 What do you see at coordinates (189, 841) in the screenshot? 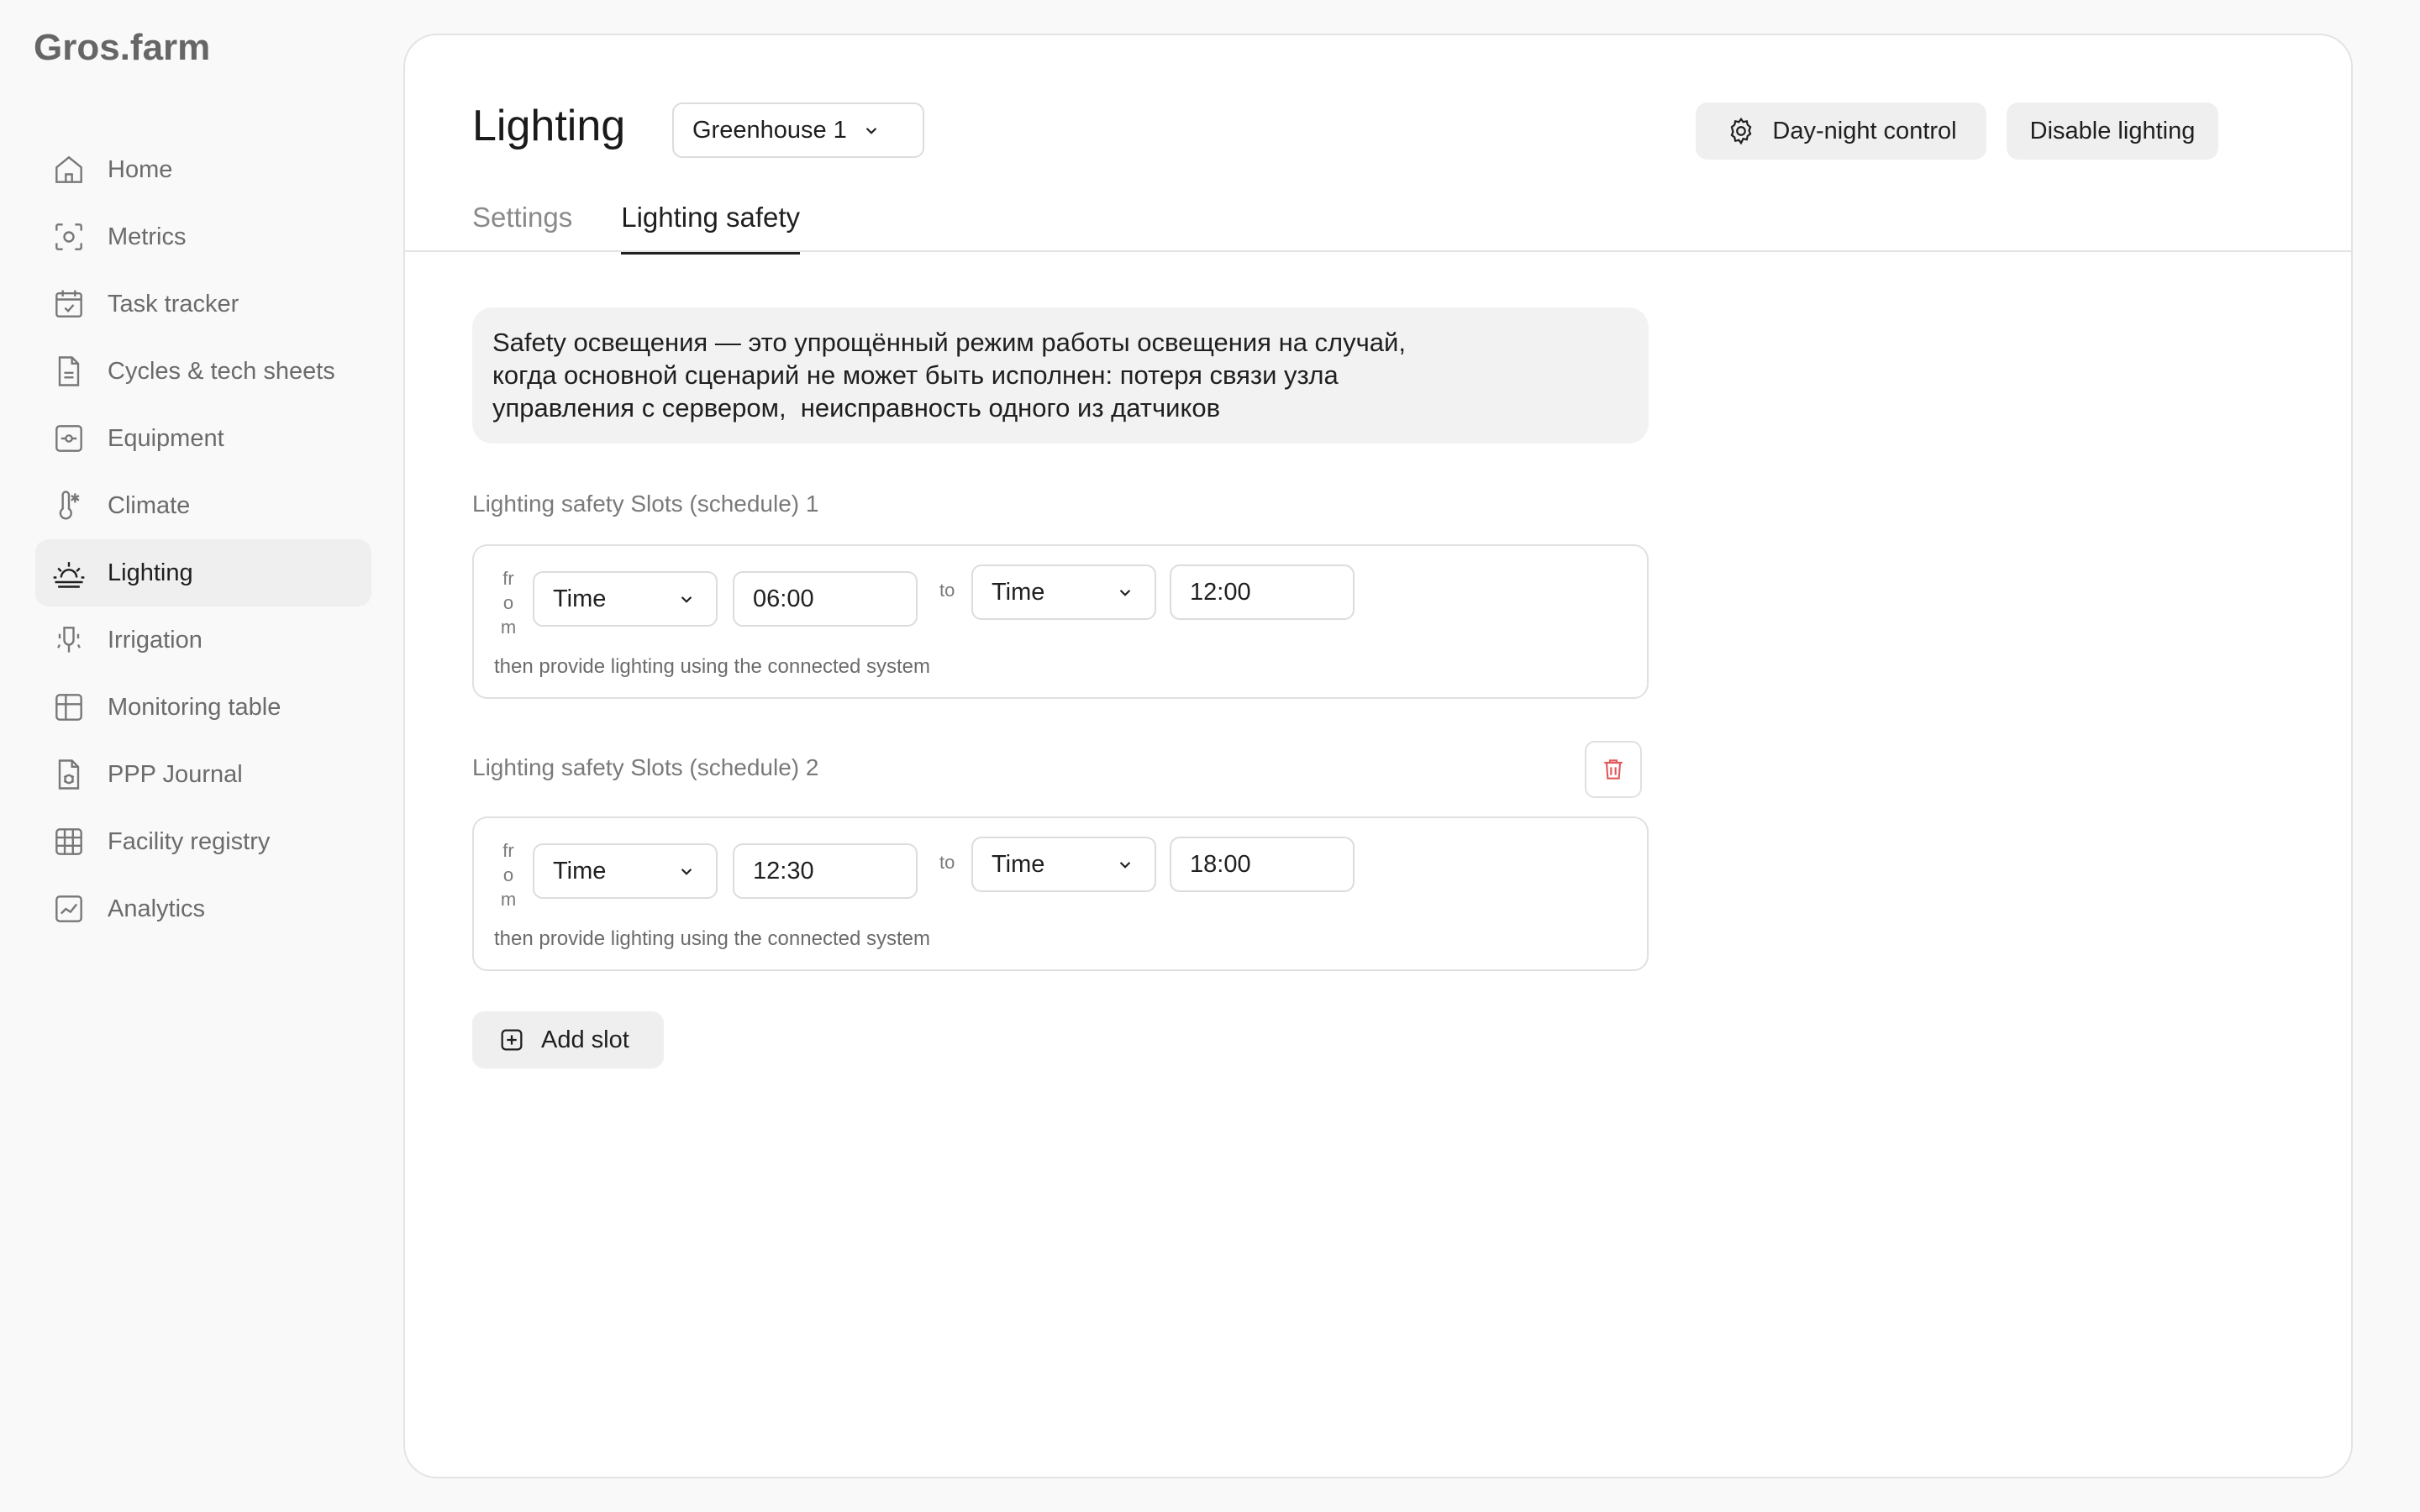
I see `sidebar-item-label: Facility registry` at bounding box center [189, 841].